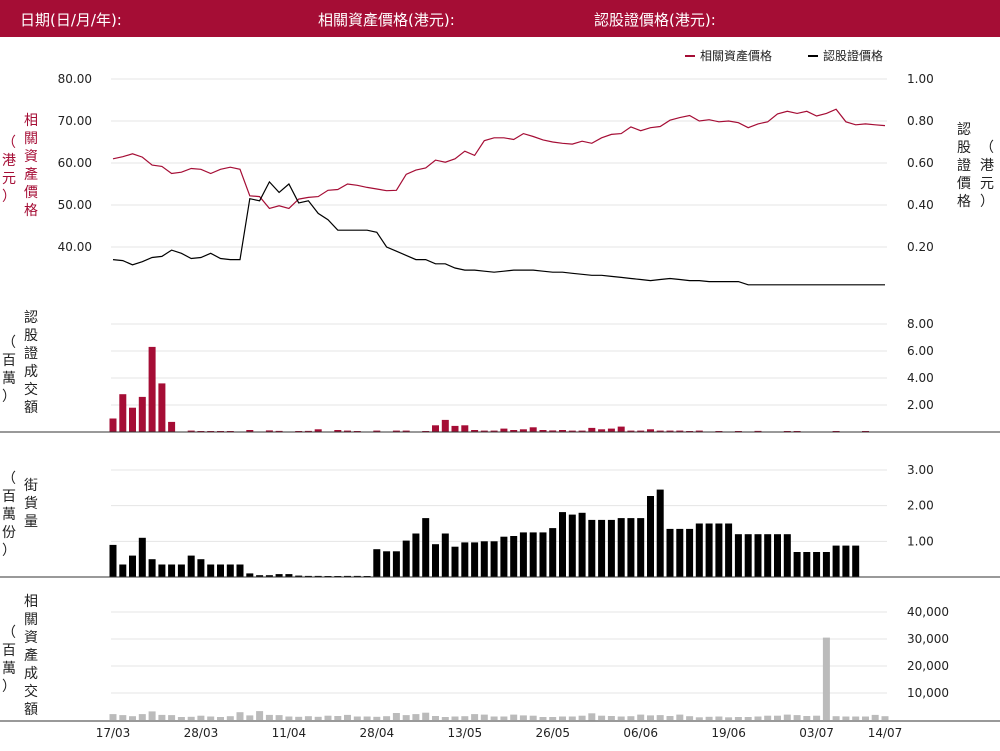 The width and height of the screenshot is (1000, 751). Describe the element at coordinates (113, 733) in the screenshot. I see `x-tick-label: 17/03` at that location.